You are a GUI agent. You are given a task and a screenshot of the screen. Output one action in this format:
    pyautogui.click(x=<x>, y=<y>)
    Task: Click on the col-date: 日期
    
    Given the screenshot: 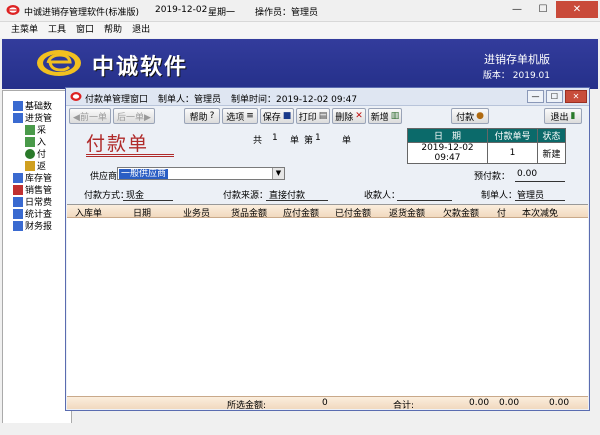 What is the action you would take?
    pyautogui.click(x=142, y=212)
    